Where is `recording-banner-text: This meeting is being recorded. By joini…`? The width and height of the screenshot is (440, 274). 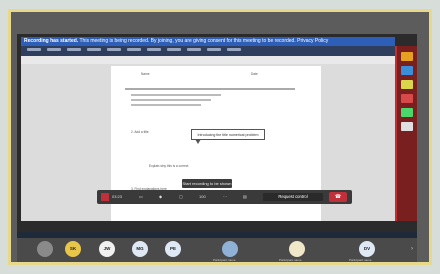
recording-banner-text: This meeting is being recorded. By joini… is located at coordinates (204, 41).